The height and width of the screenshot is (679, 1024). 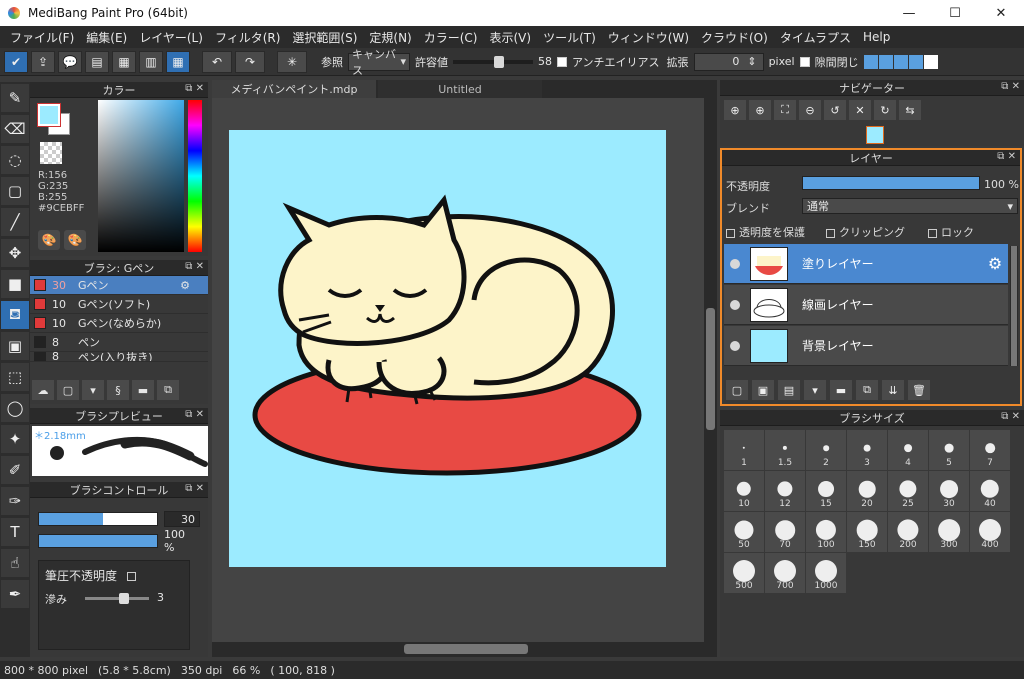 I want to click on eyedropper-icon: ✒, so click(x=15, y=594).